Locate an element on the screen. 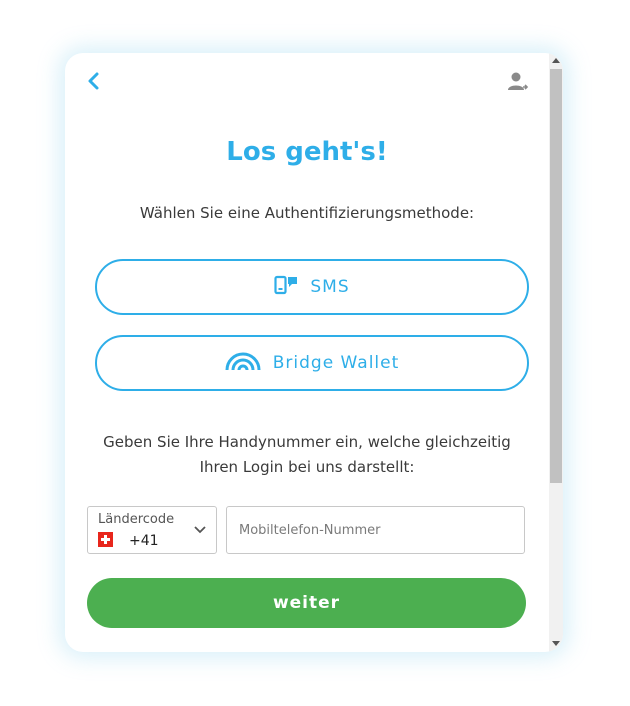 This screenshot has width=630, height=706. user-login-icon is located at coordinates (518, 81).